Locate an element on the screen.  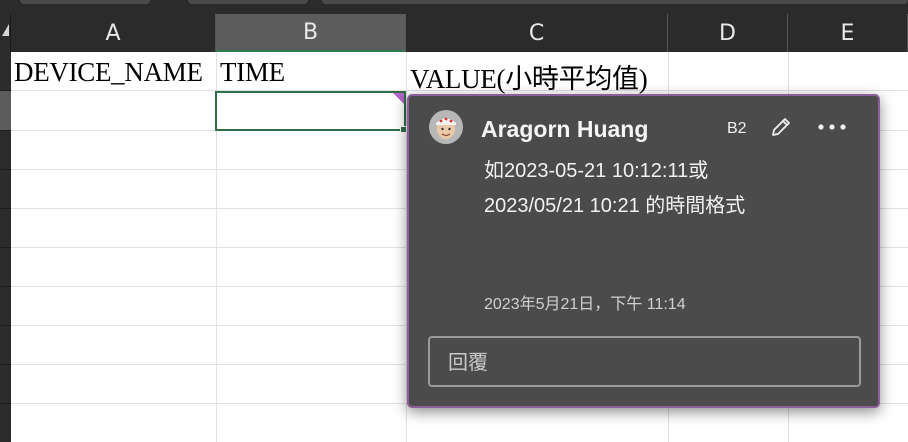
active-cell-b2 is located at coordinates (310, 111).